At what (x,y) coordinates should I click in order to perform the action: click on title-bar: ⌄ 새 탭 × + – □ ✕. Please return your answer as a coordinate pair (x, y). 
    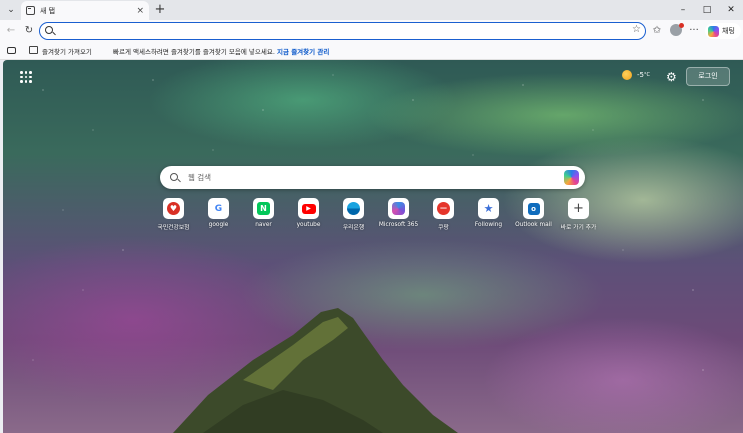
    Looking at the image, I should click on (371, 10).